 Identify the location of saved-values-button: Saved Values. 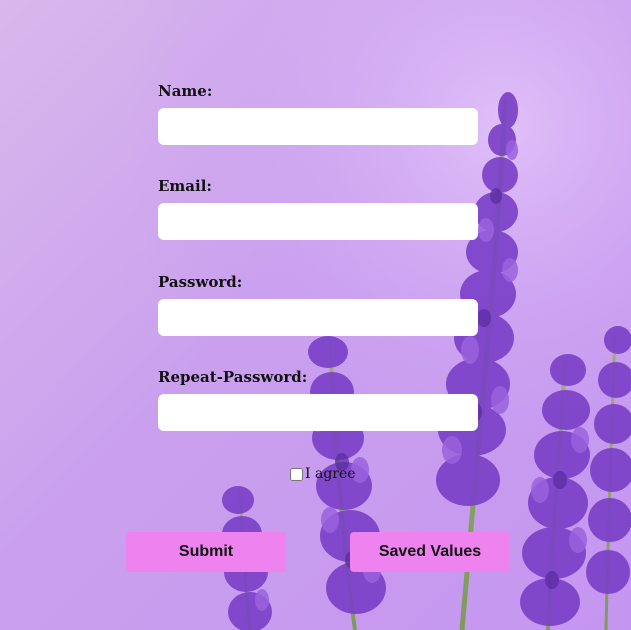
(430, 552).